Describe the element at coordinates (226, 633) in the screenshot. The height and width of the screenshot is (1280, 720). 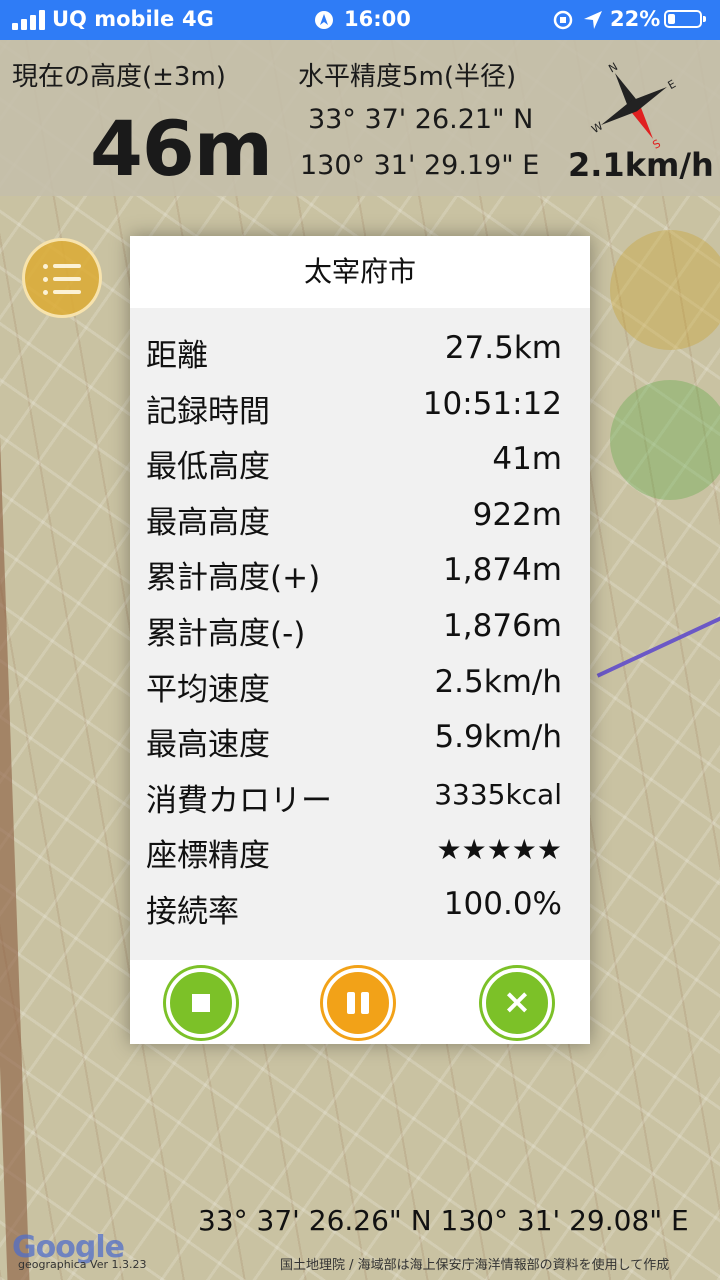
I see `stat-label: 累計高度(-)` at that location.